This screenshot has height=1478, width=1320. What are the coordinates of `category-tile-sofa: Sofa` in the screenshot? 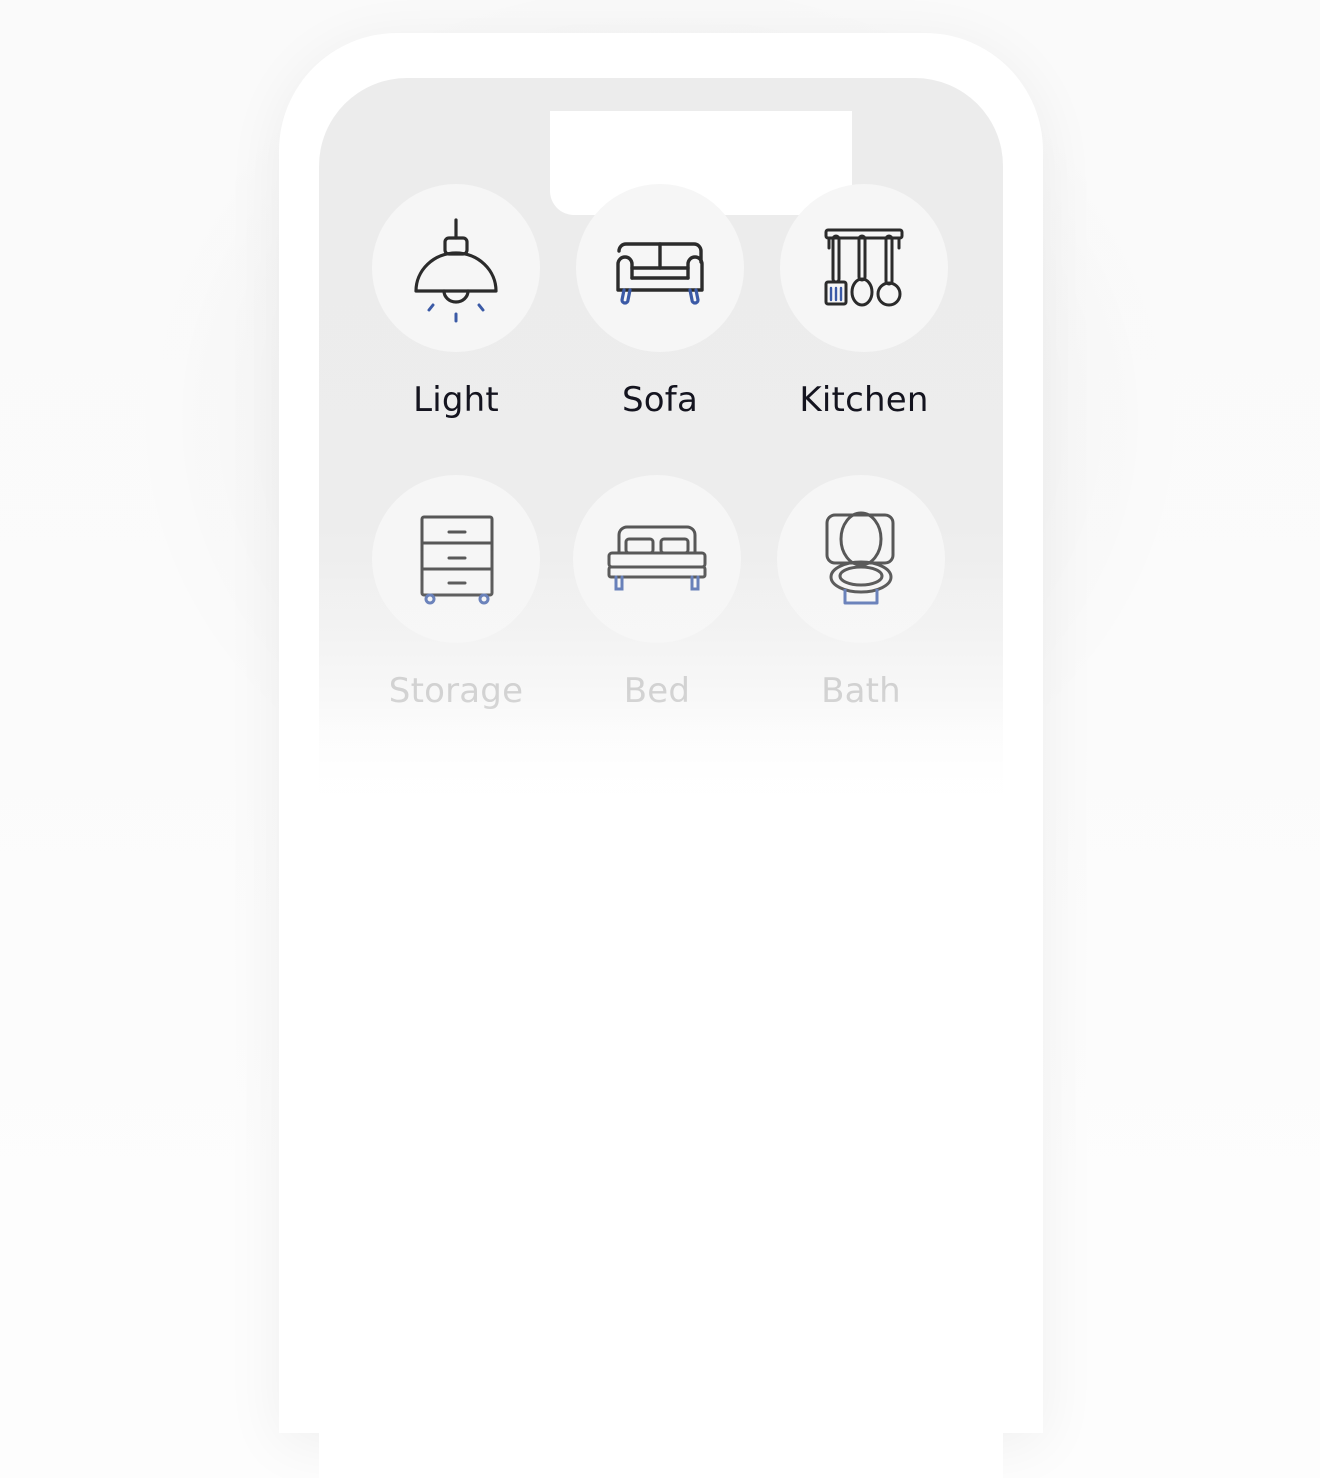 It's located at (660, 314).